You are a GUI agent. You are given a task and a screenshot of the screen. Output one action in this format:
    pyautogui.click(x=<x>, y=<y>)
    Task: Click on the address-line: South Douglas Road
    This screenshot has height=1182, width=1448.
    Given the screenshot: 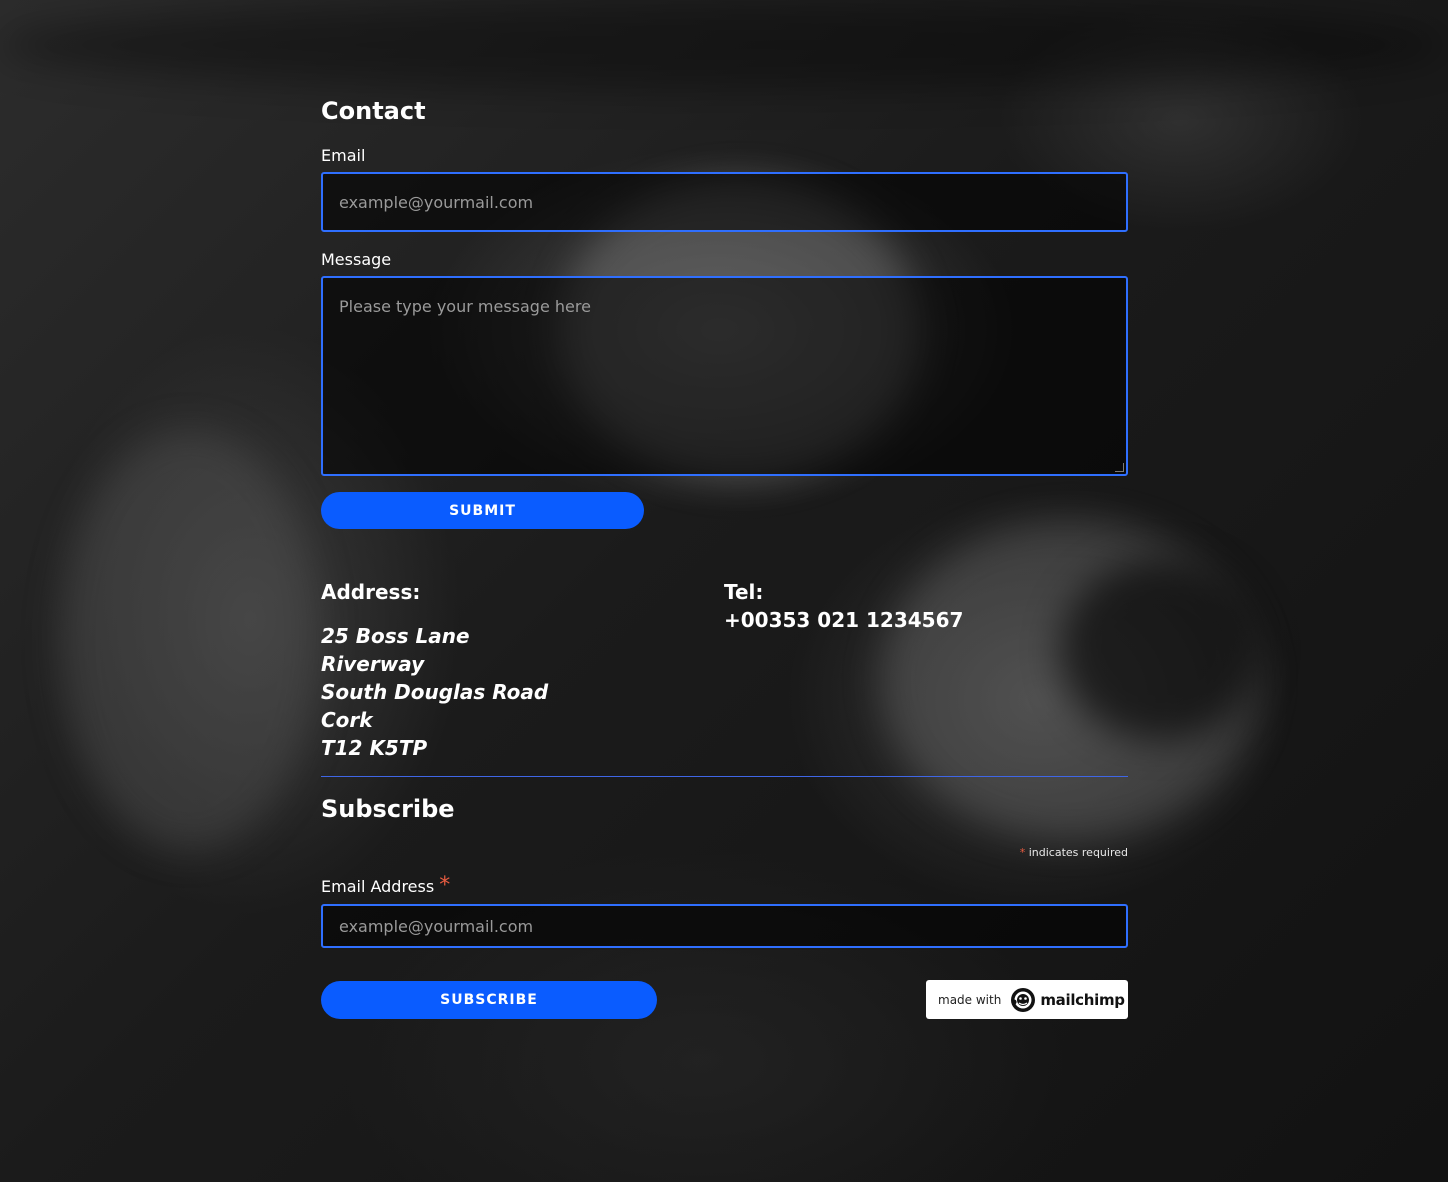 What is the action you would take?
    pyautogui.click(x=435, y=692)
    